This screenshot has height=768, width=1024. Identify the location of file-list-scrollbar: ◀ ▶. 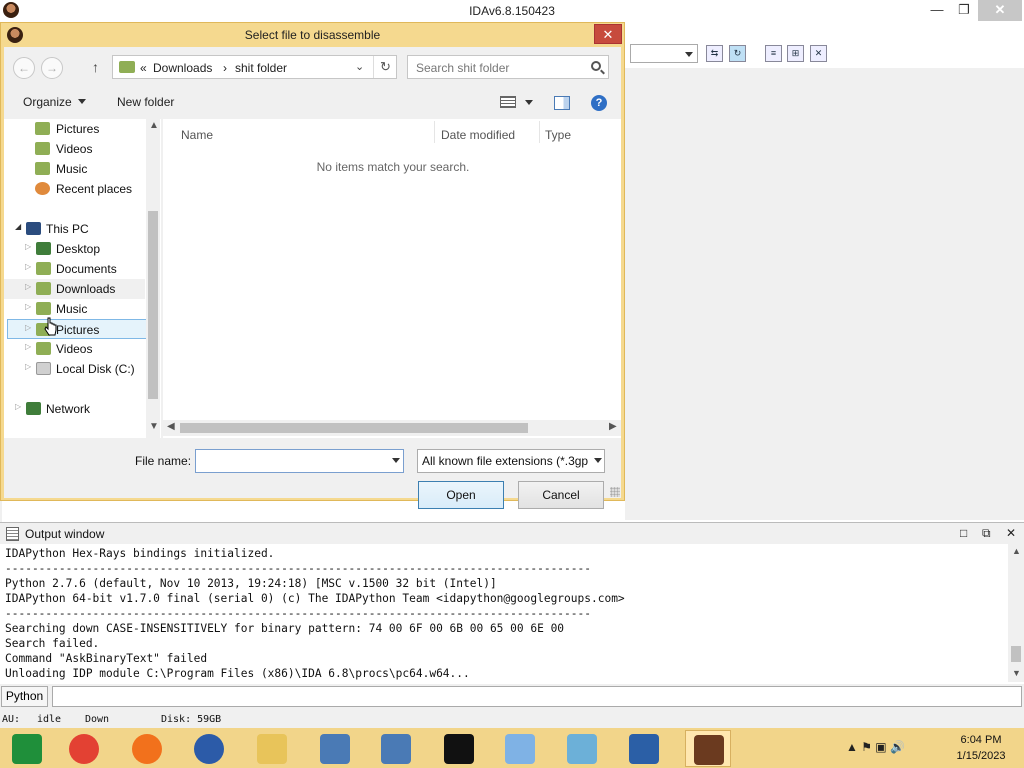
(392, 428).